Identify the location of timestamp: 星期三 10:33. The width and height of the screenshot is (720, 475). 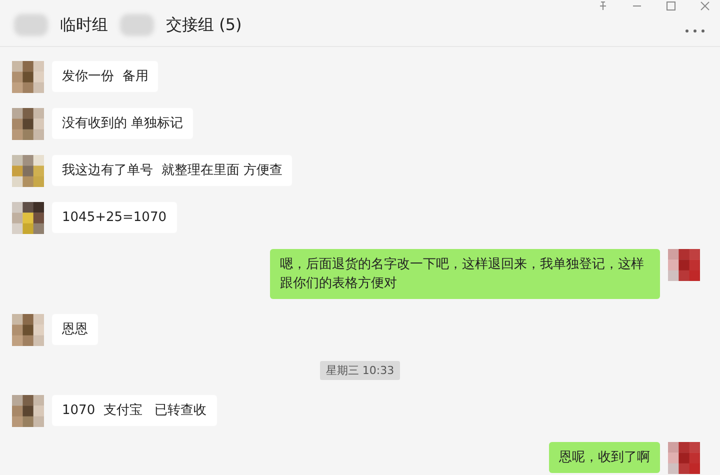
(360, 370).